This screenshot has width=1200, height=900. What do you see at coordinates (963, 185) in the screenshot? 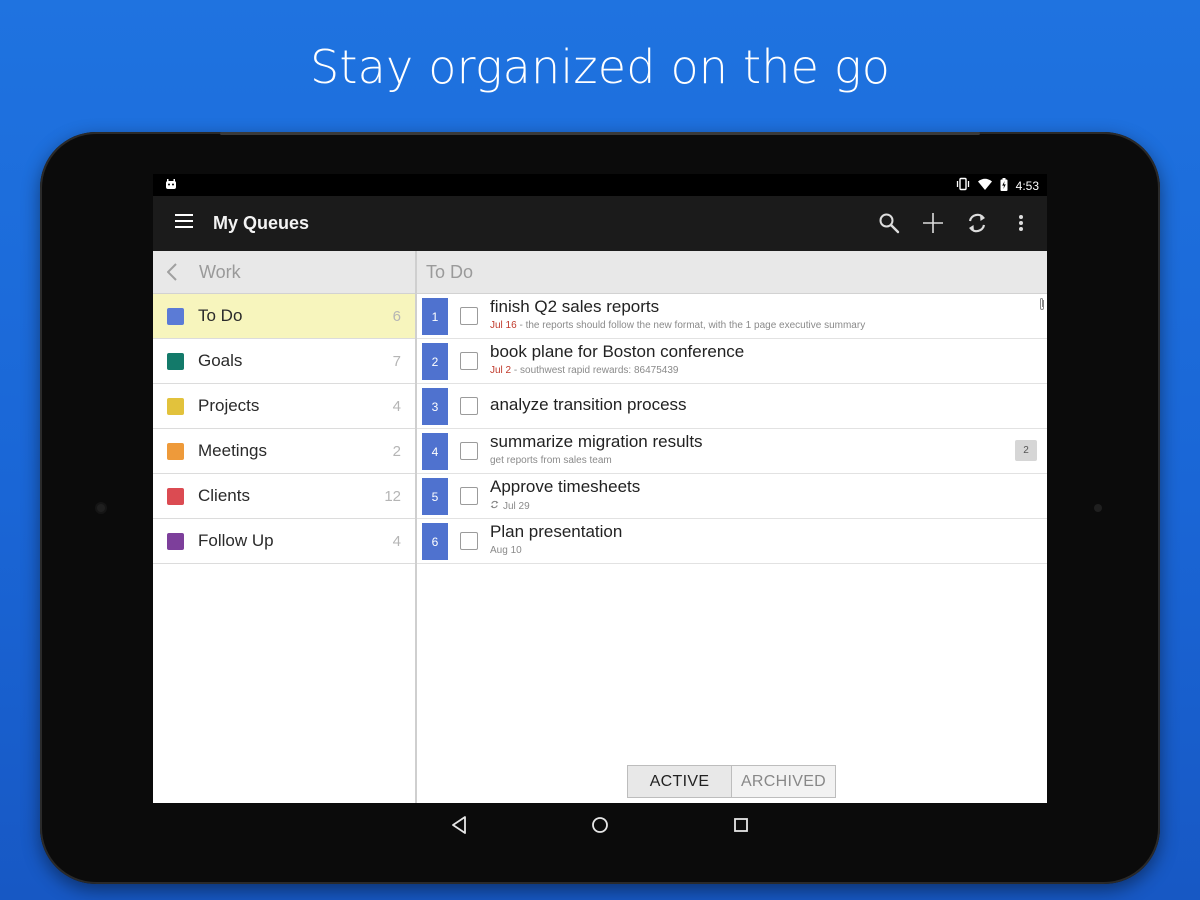
I see `vibrate-icon` at bounding box center [963, 185].